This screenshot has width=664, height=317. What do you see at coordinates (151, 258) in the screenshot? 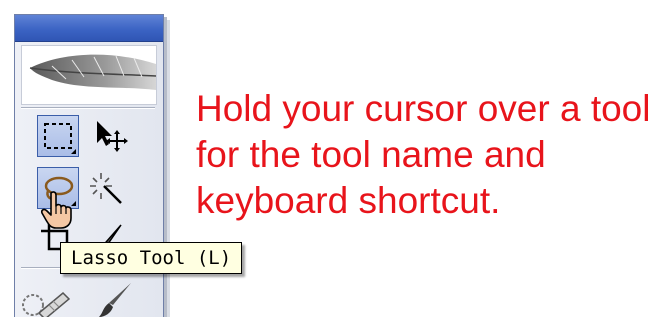
I see `tool-tooltip: Lasso Tool (L)` at bounding box center [151, 258].